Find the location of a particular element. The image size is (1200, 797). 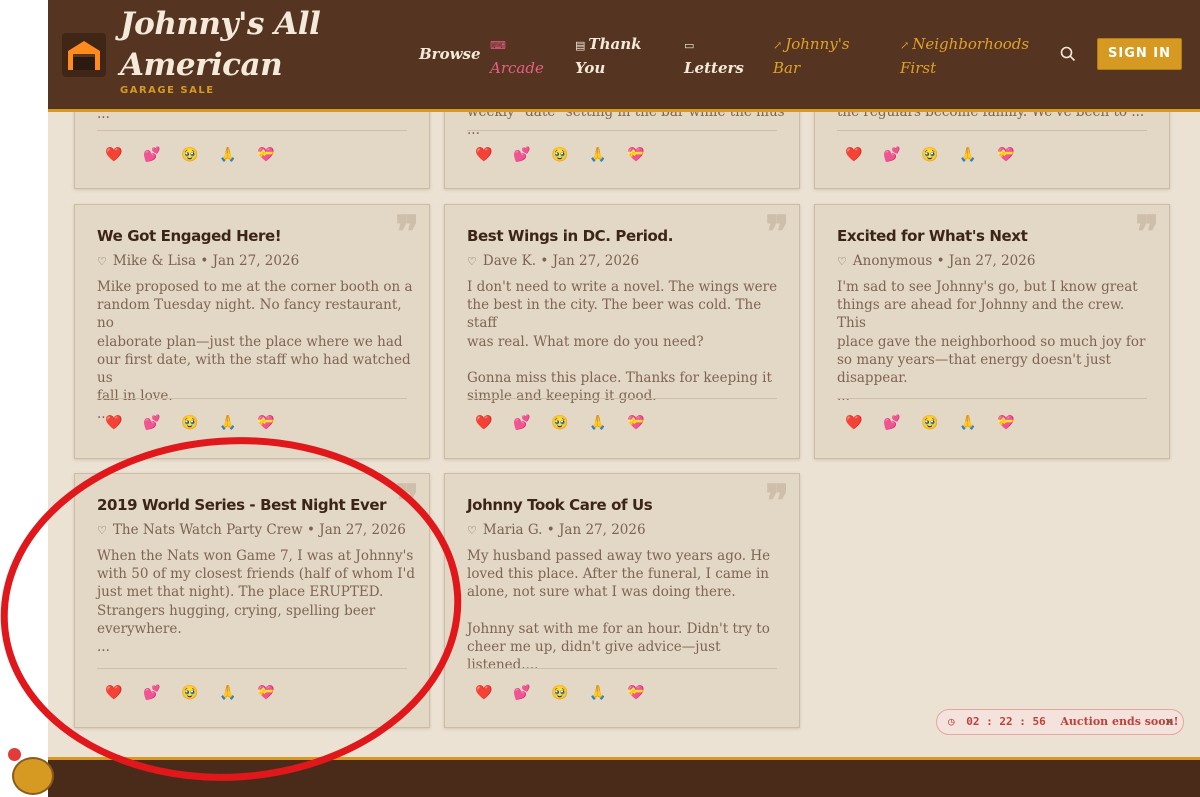

card-meta: ♡ Dave K. • Jan 27, 2026 is located at coordinates (553, 261).